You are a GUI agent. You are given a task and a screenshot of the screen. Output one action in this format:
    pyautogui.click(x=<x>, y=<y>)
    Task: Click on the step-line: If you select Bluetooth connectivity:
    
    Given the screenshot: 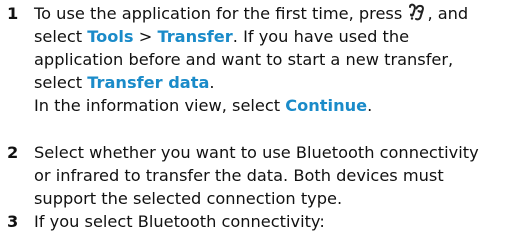 What is the action you would take?
    pyautogui.click(x=179, y=221)
    